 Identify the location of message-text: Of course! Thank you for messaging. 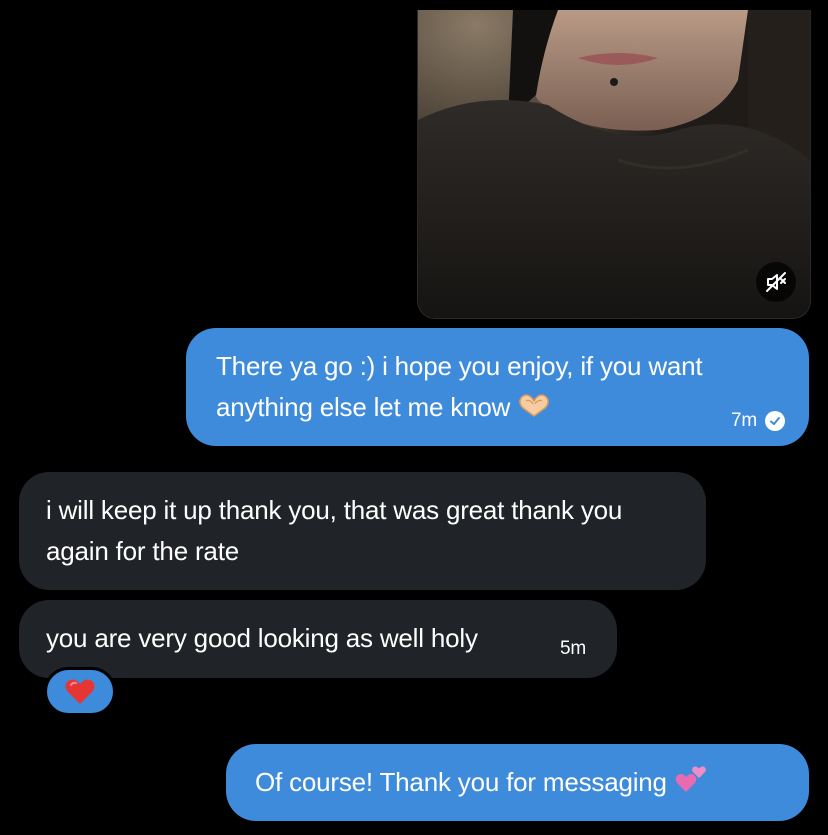
(461, 782).